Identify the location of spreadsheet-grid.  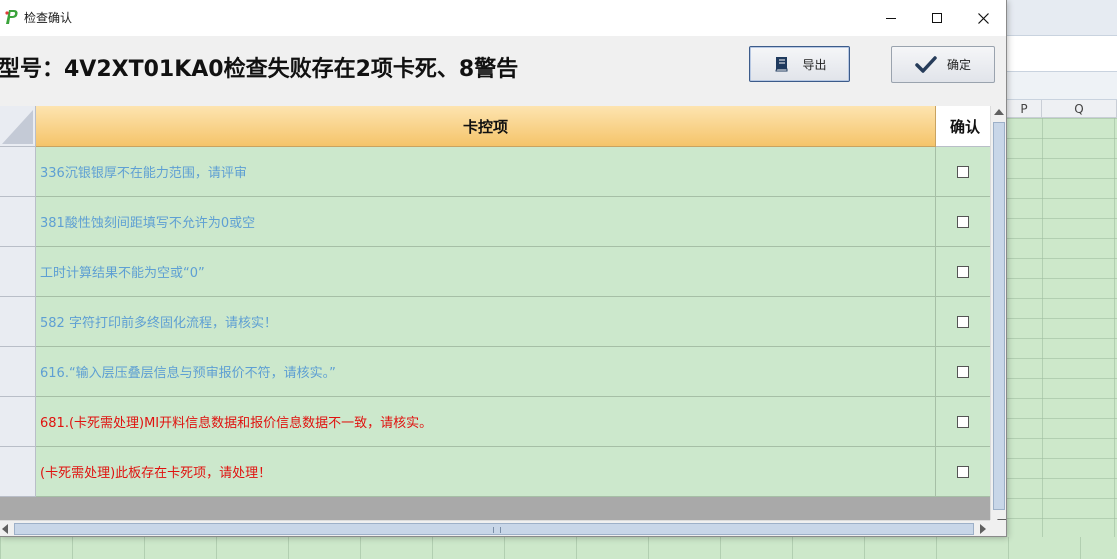
(1062, 338).